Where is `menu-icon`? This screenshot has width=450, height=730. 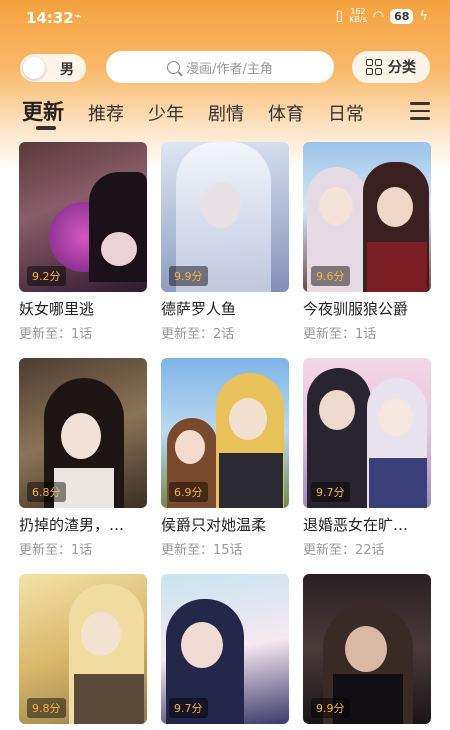
menu-icon is located at coordinates (420, 111).